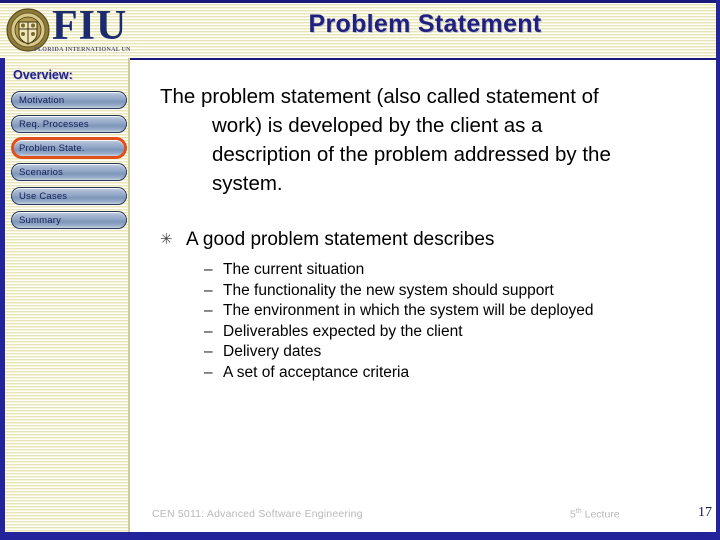 This screenshot has width=720, height=540. I want to click on sidebar-item-label: Motivation, so click(42, 100).